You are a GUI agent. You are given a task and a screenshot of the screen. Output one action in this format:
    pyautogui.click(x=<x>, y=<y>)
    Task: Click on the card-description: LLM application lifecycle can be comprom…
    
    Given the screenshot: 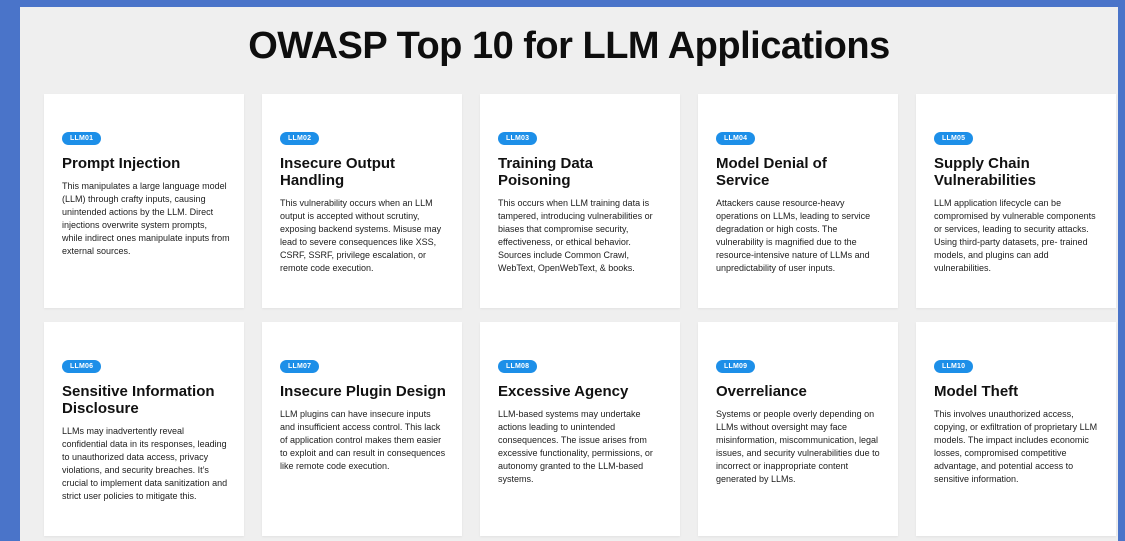 What is the action you would take?
    pyautogui.click(x=1015, y=235)
    